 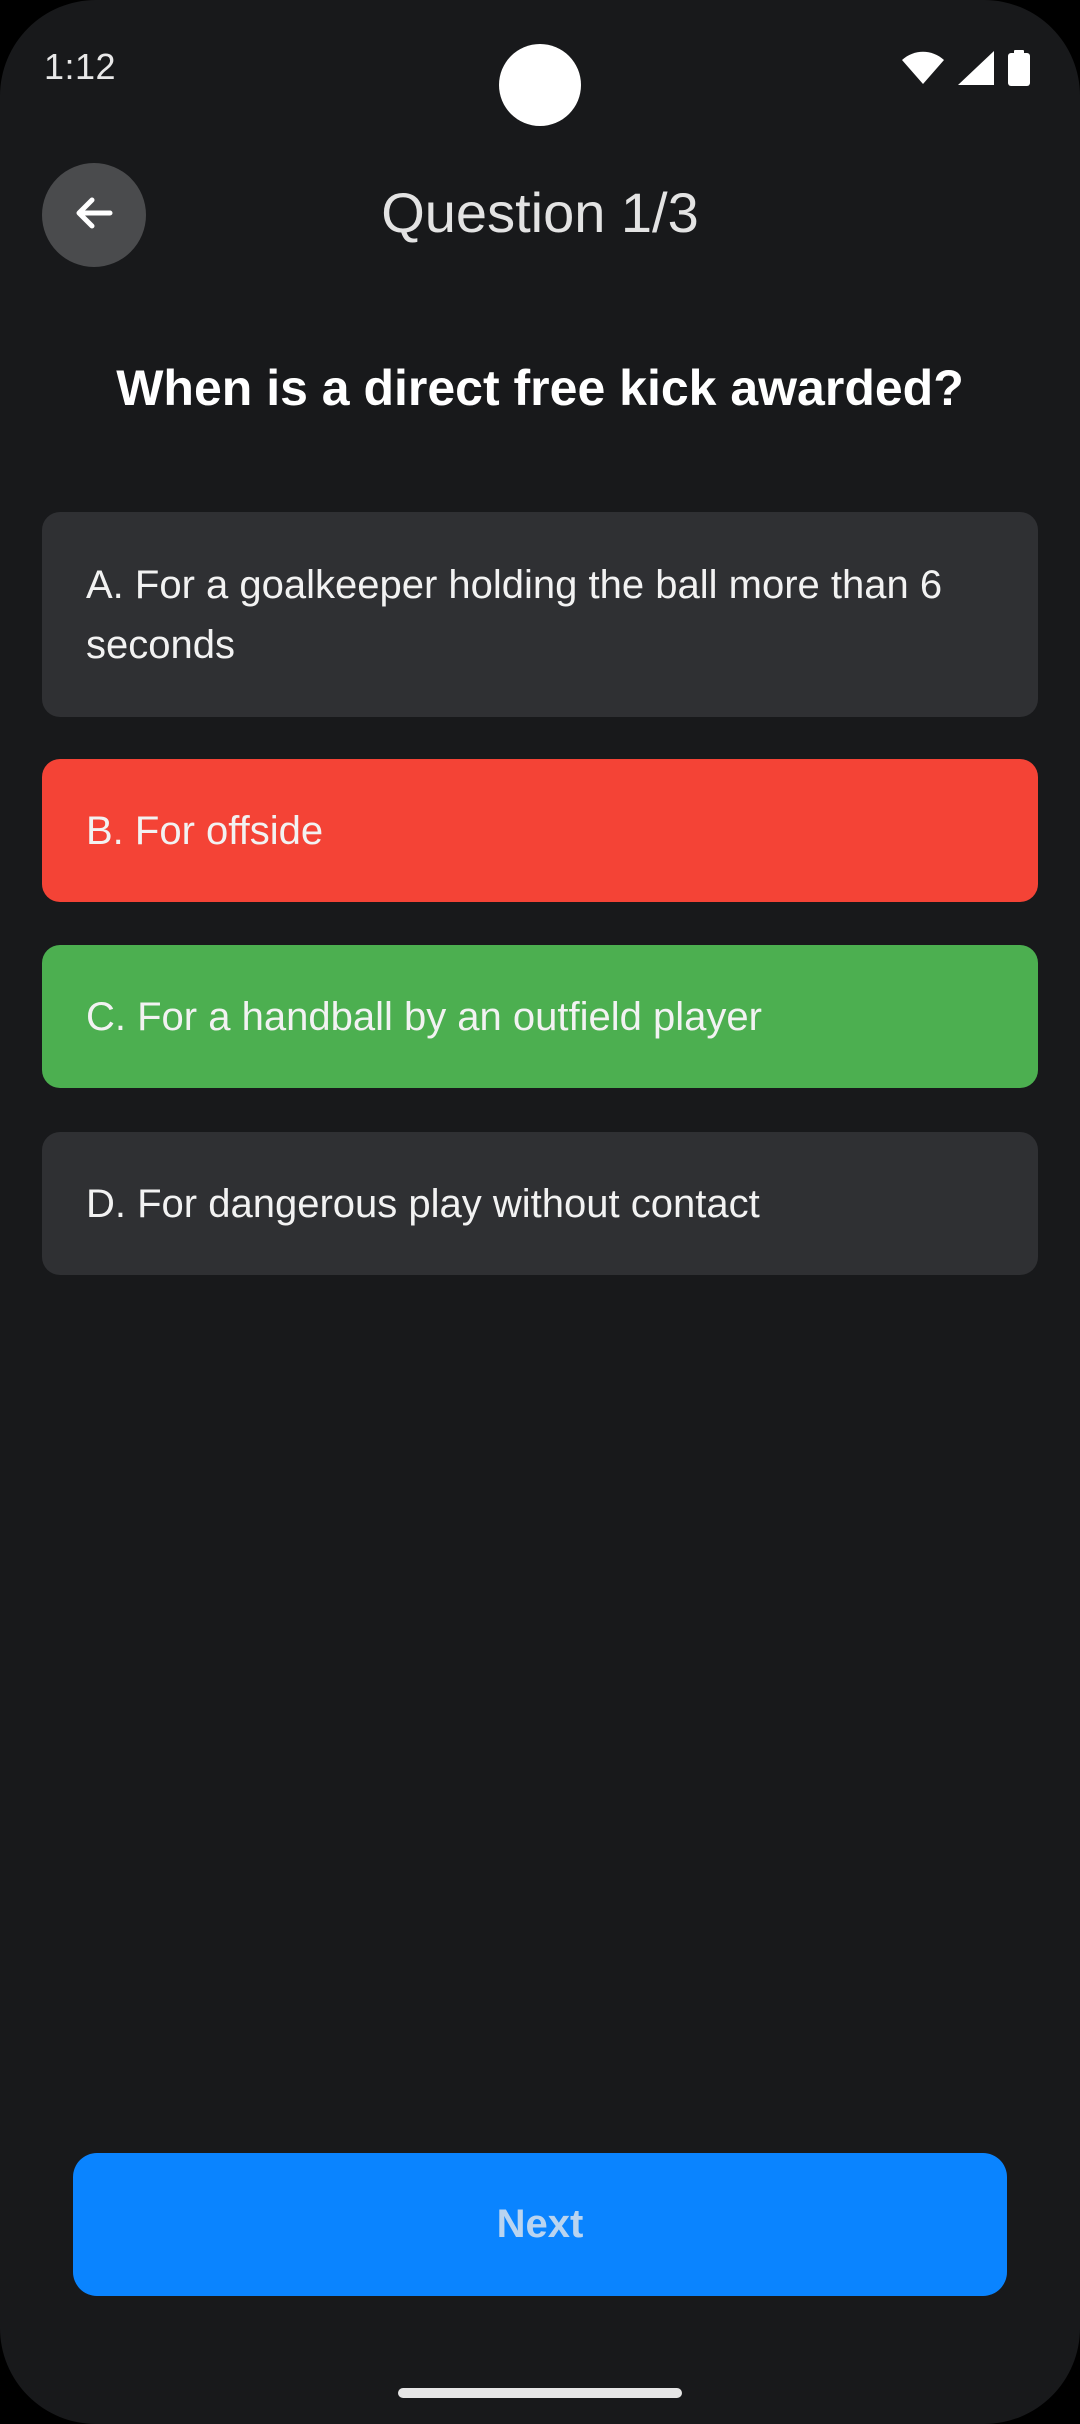 What do you see at coordinates (976, 68) in the screenshot?
I see `cellular-signal-icon` at bounding box center [976, 68].